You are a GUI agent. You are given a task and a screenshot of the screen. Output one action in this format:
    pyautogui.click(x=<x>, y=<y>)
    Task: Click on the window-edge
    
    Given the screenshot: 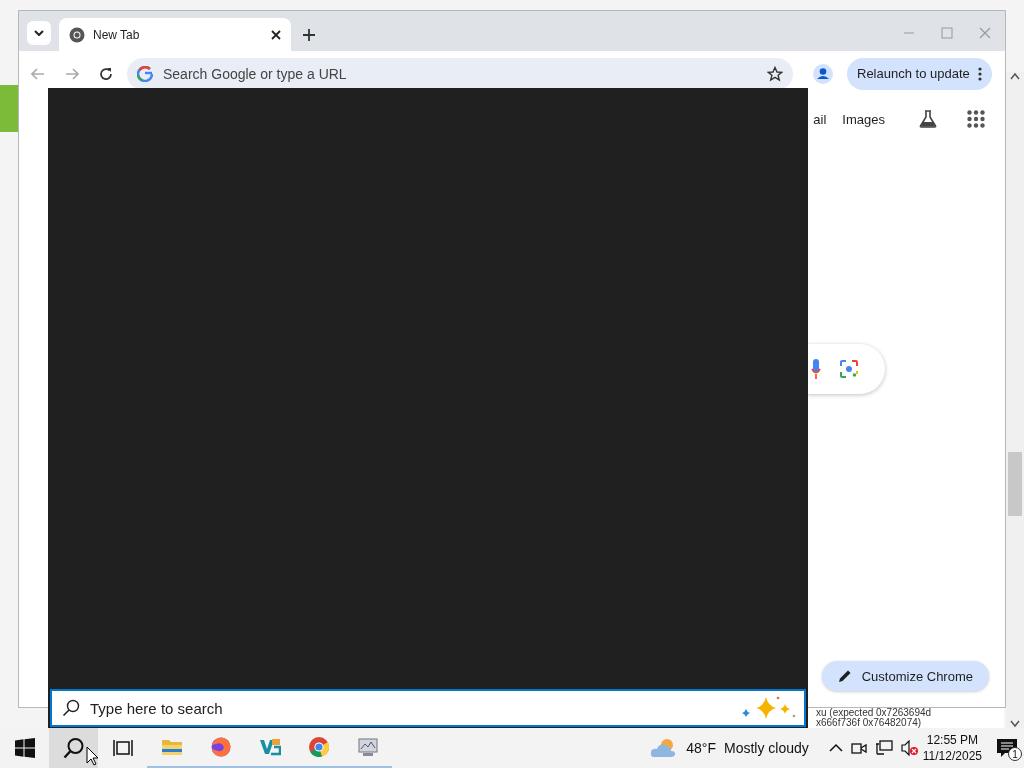 What is the action you would take?
    pyautogui.click(x=9, y=108)
    